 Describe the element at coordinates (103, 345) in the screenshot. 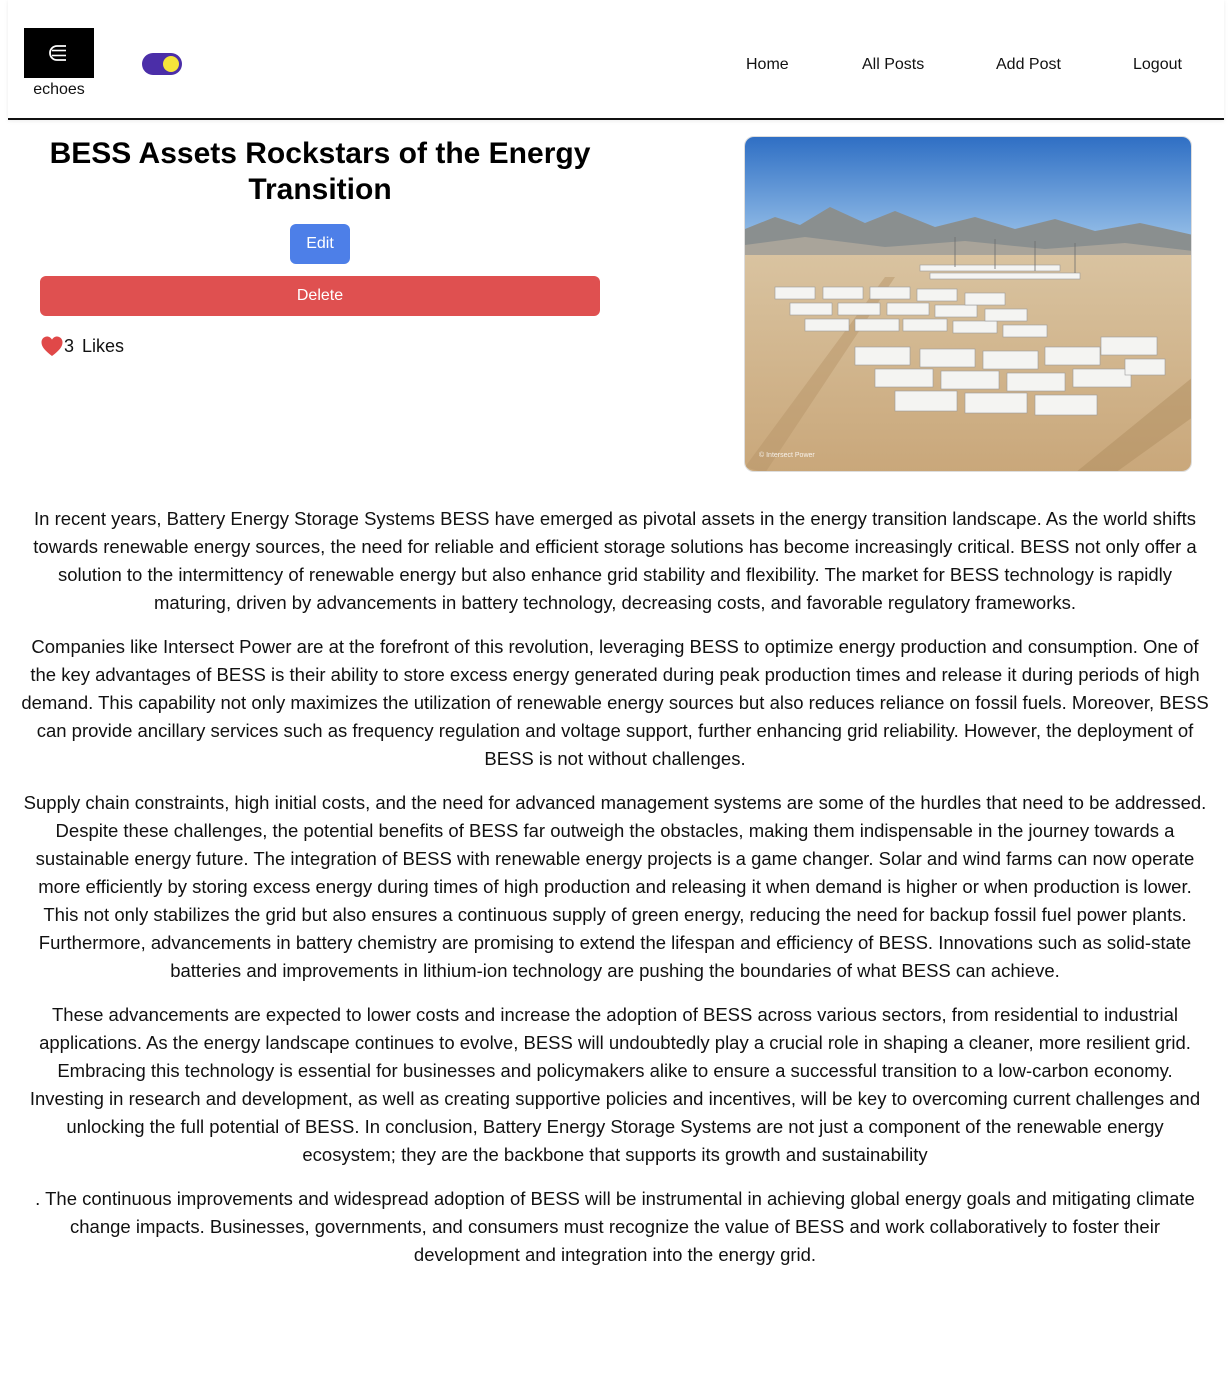

I see `likes-label: Likes` at that location.